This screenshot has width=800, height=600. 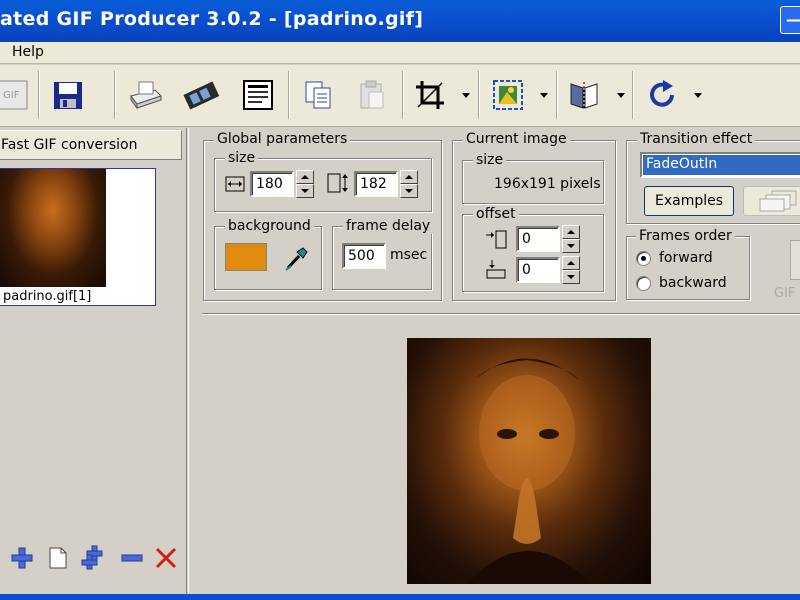 I want to click on frame-delay-unit: msec, so click(x=409, y=255).